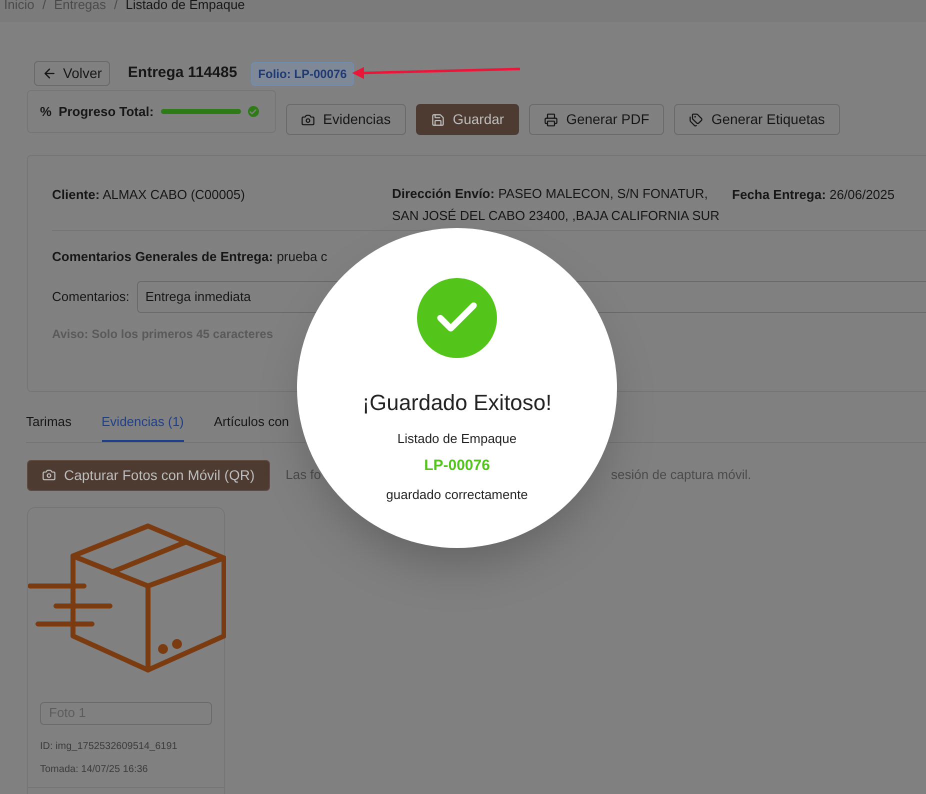 Image resolution: width=926 pixels, height=794 pixels. Describe the element at coordinates (91, 297) in the screenshot. I see `comments-label: Comentarios:` at that location.